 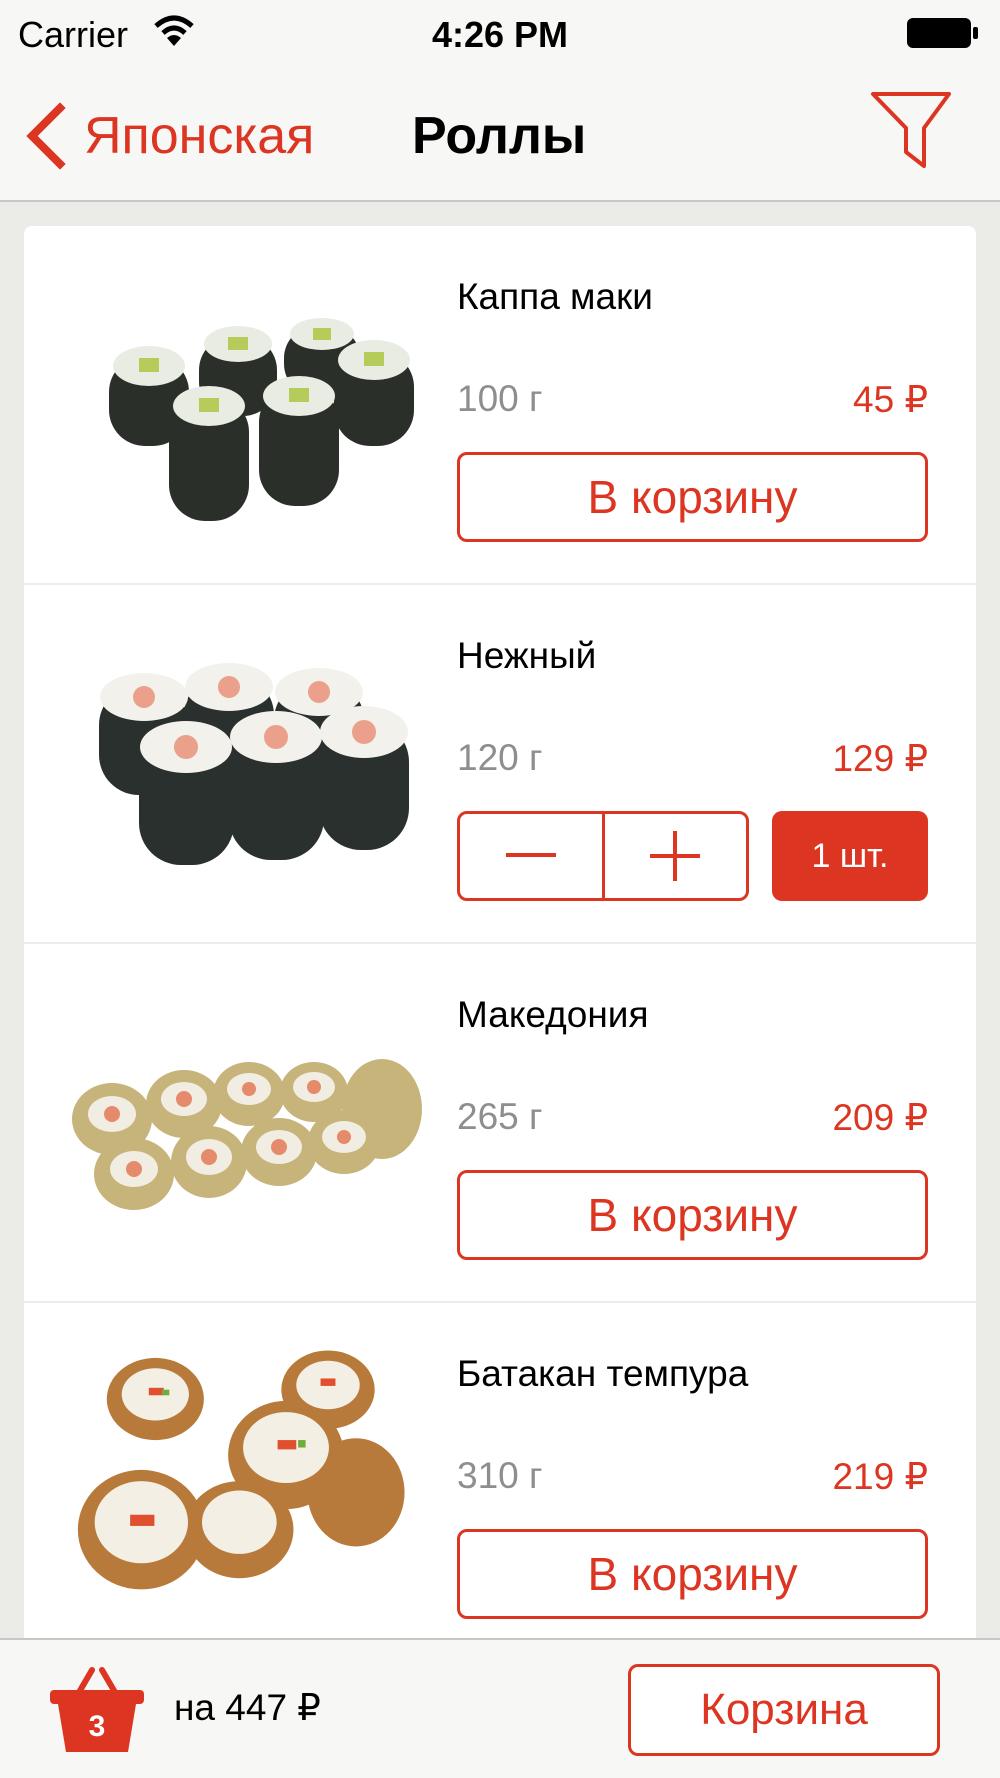 I want to click on plus-icon, so click(x=675, y=856).